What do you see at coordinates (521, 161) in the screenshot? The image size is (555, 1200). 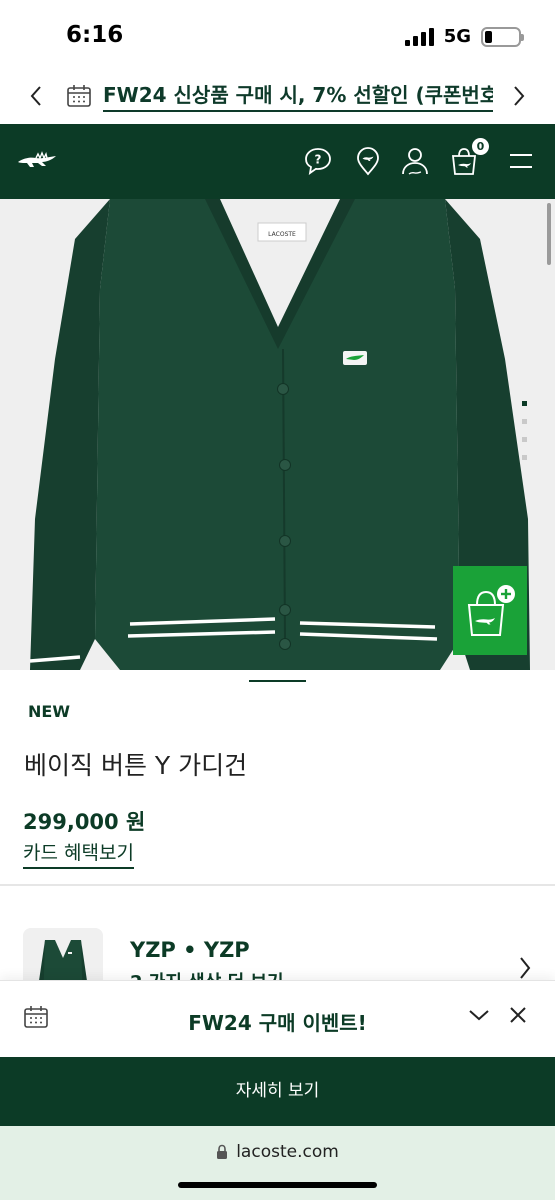 I see `menu-icon` at bounding box center [521, 161].